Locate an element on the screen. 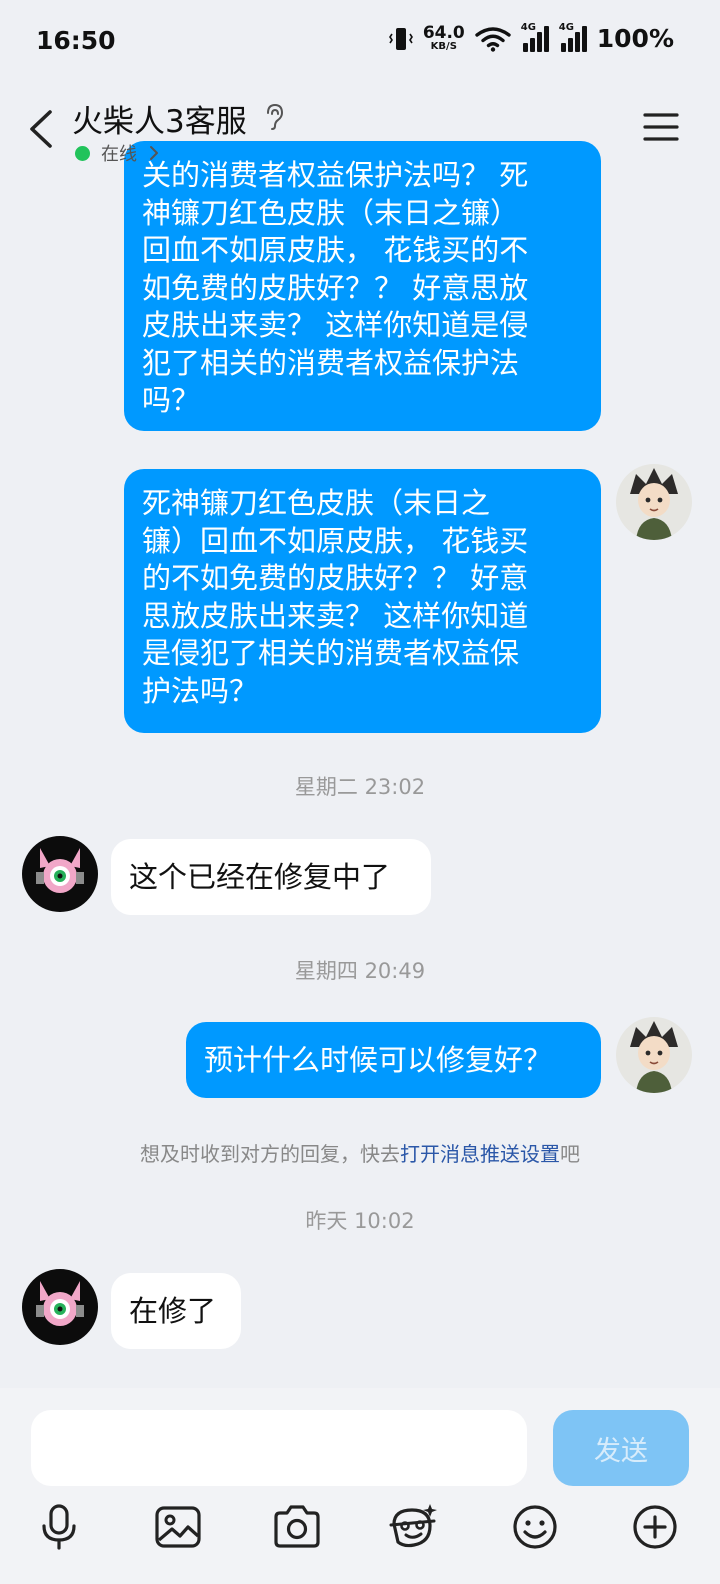  signal-1-tag: 4G is located at coordinates (528, 27).